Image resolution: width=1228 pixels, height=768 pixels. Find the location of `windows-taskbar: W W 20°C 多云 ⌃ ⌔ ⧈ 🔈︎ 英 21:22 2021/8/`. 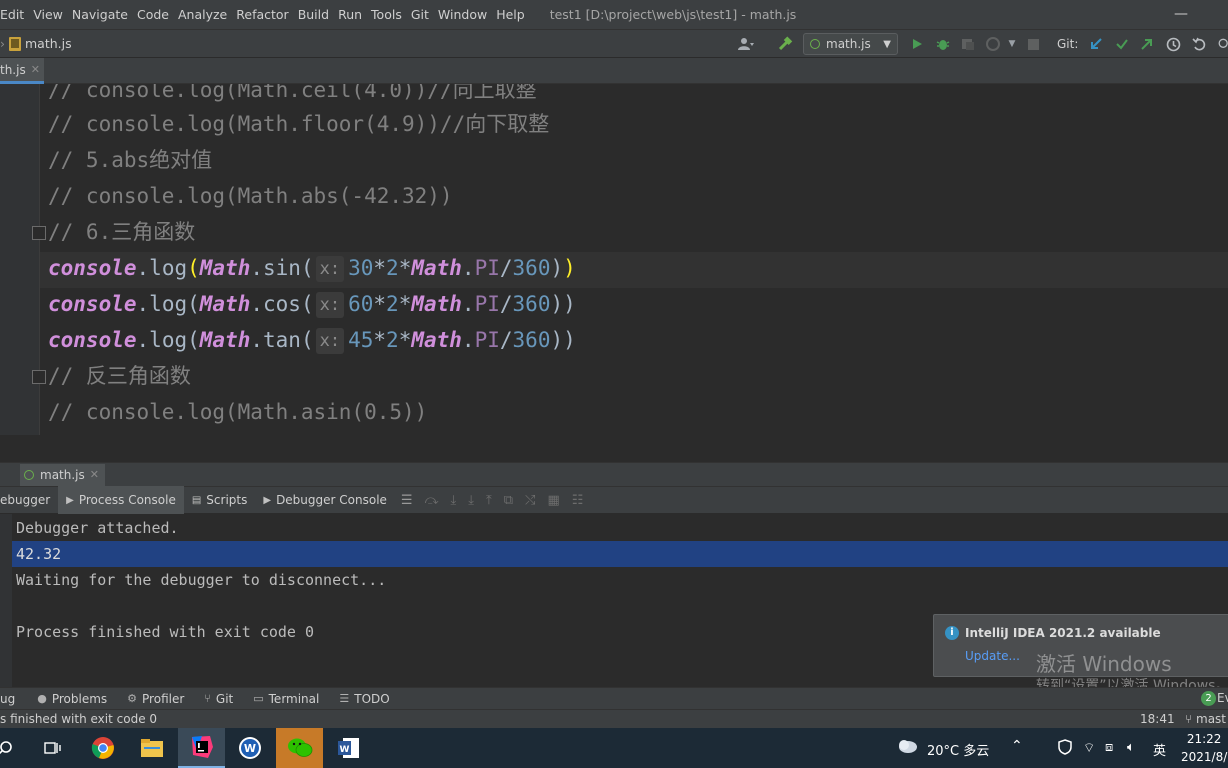

windows-taskbar: W W 20°C 多云 ⌃ ⌔ ⧈ 🔈︎ 英 21:22 2021/8/ is located at coordinates (614, 748).